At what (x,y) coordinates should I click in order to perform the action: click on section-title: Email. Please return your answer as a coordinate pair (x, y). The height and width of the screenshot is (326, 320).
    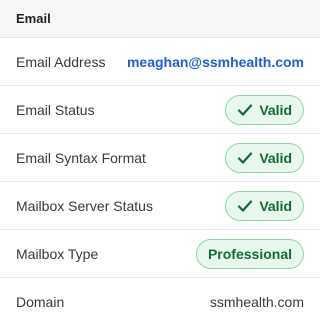
    Looking at the image, I should click on (33, 18).